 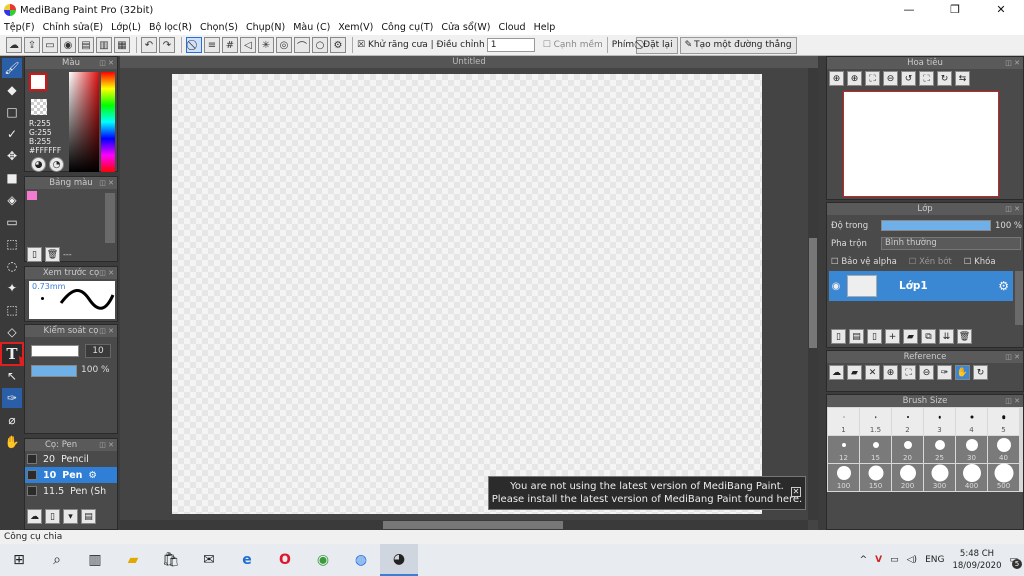 What do you see at coordinates (962, 372) in the screenshot?
I see `reference-hand-icon: ✋` at bounding box center [962, 372].